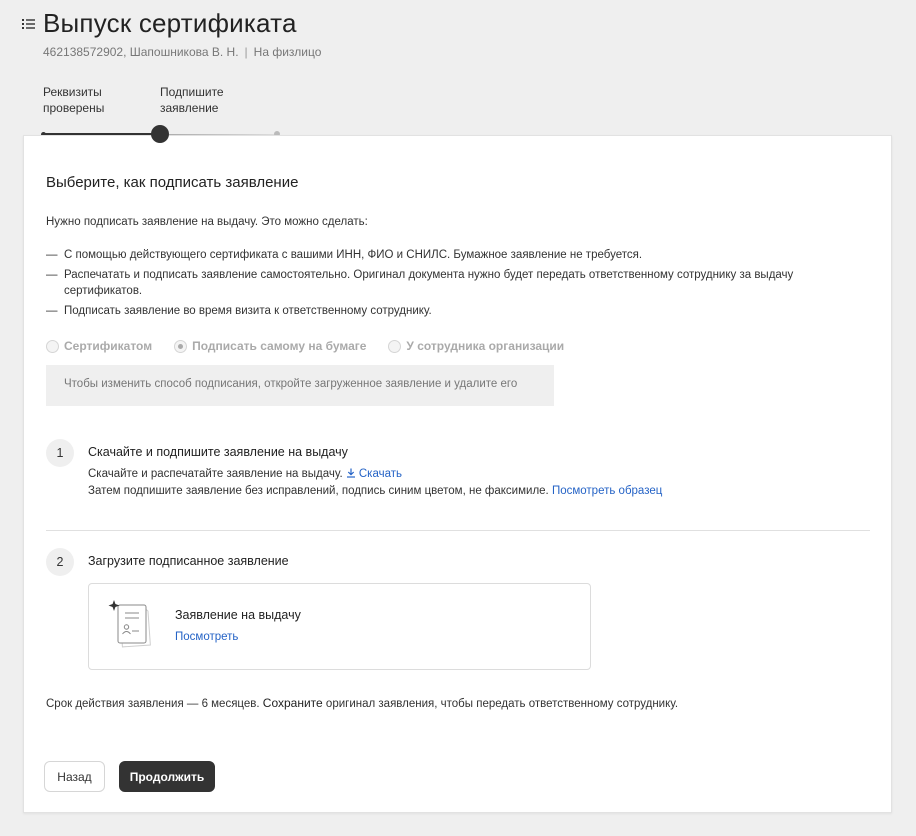 The height and width of the screenshot is (836, 916). I want to click on validity-emphasis: Сохраните, so click(292, 703).